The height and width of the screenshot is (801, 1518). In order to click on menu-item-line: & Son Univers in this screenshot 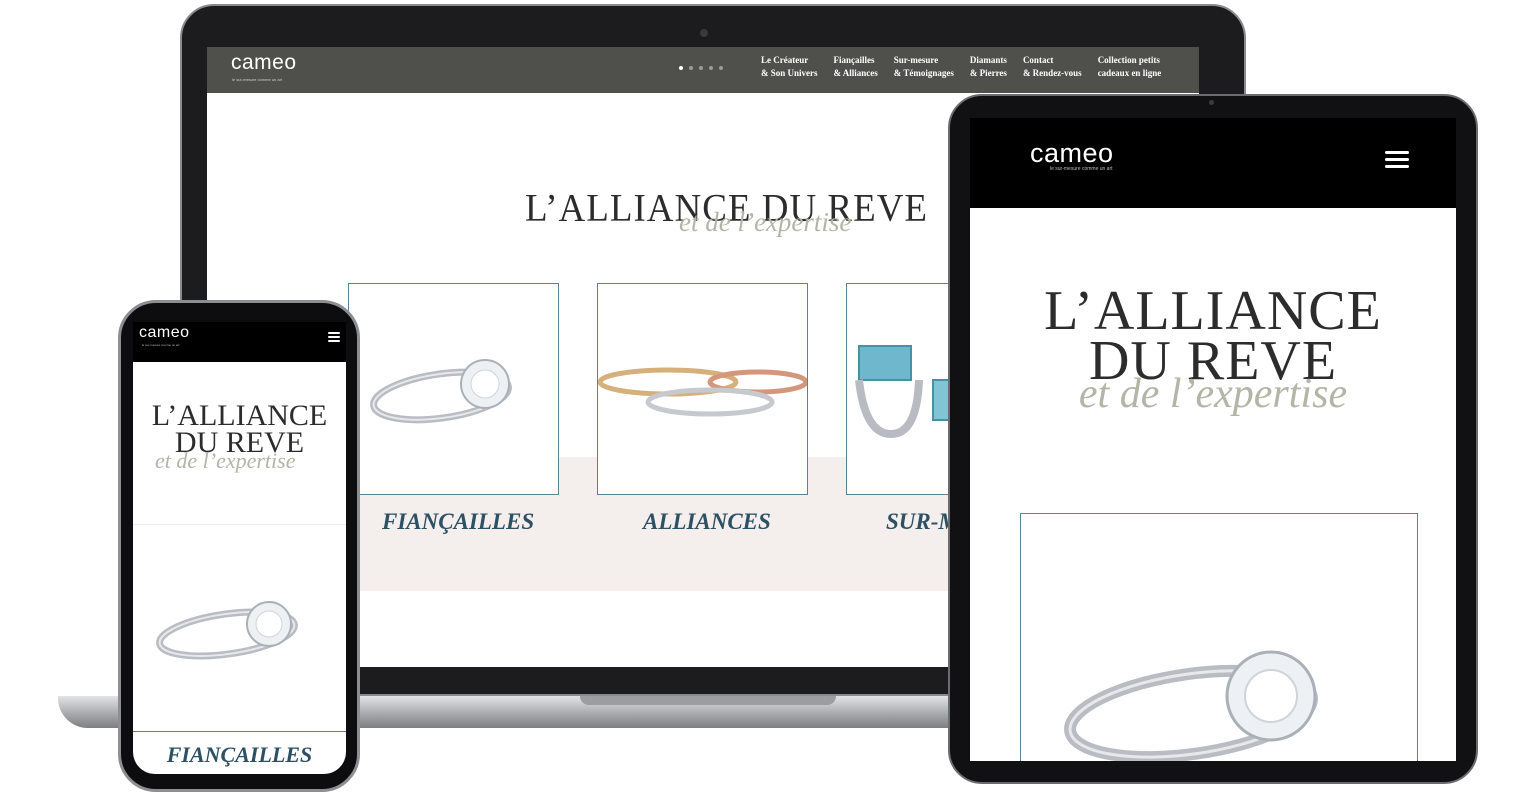, I will do `click(789, 73)`.